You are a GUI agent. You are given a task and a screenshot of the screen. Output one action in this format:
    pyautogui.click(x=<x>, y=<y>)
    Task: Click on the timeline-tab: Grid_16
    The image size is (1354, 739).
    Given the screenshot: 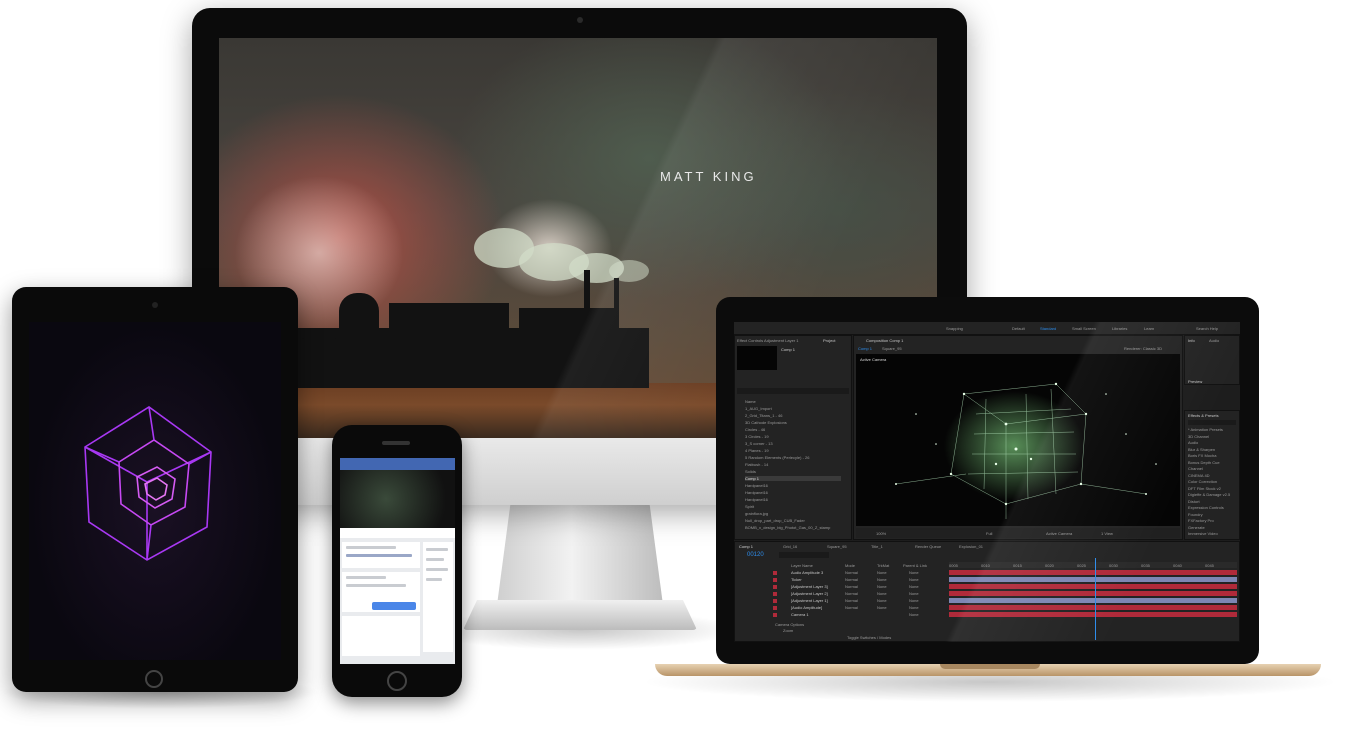 What is the action you would take?
    pyautogui.click(x=790, y=546)
    